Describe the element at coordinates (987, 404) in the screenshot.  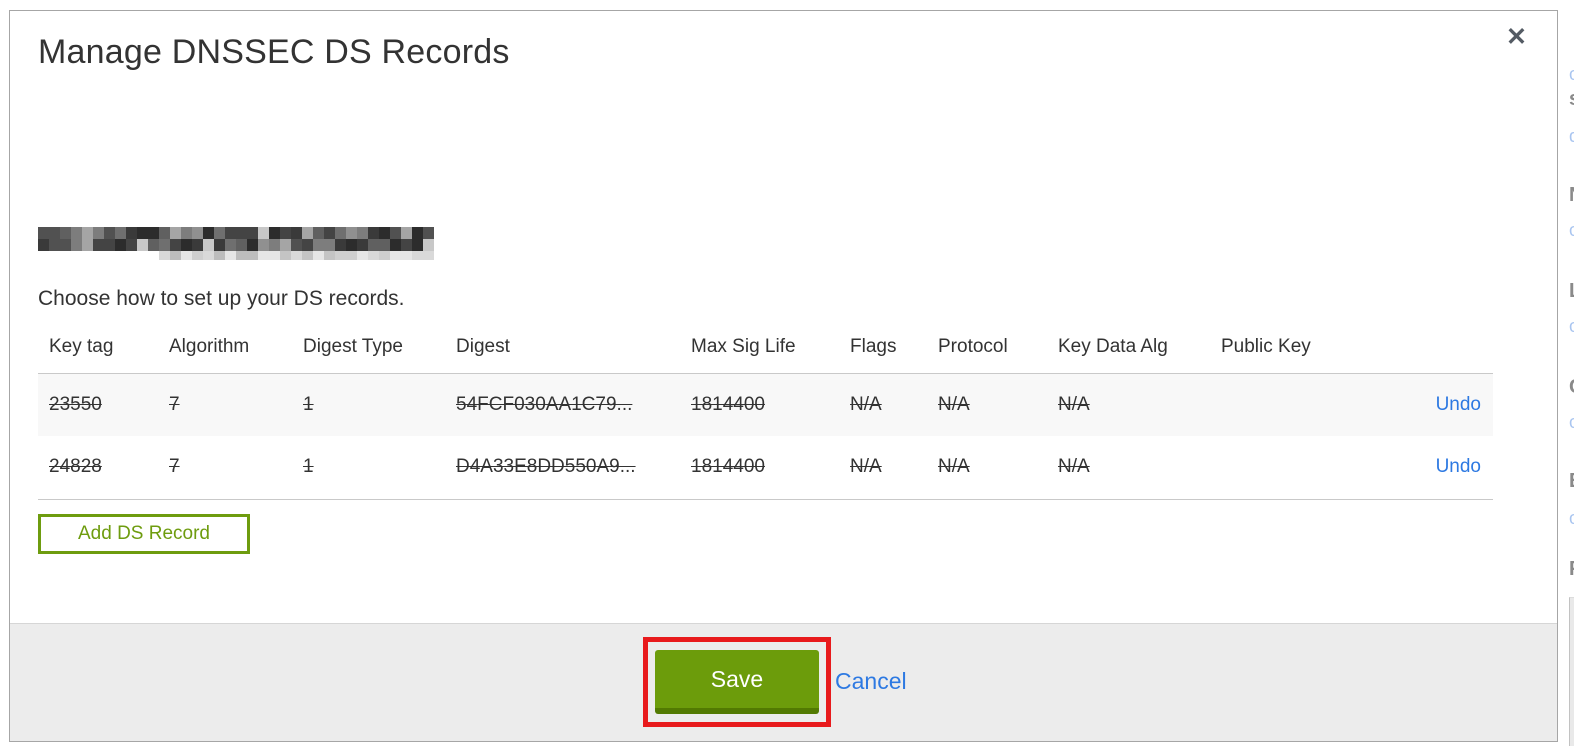
I see `cell-protocol: N/A` at that location.